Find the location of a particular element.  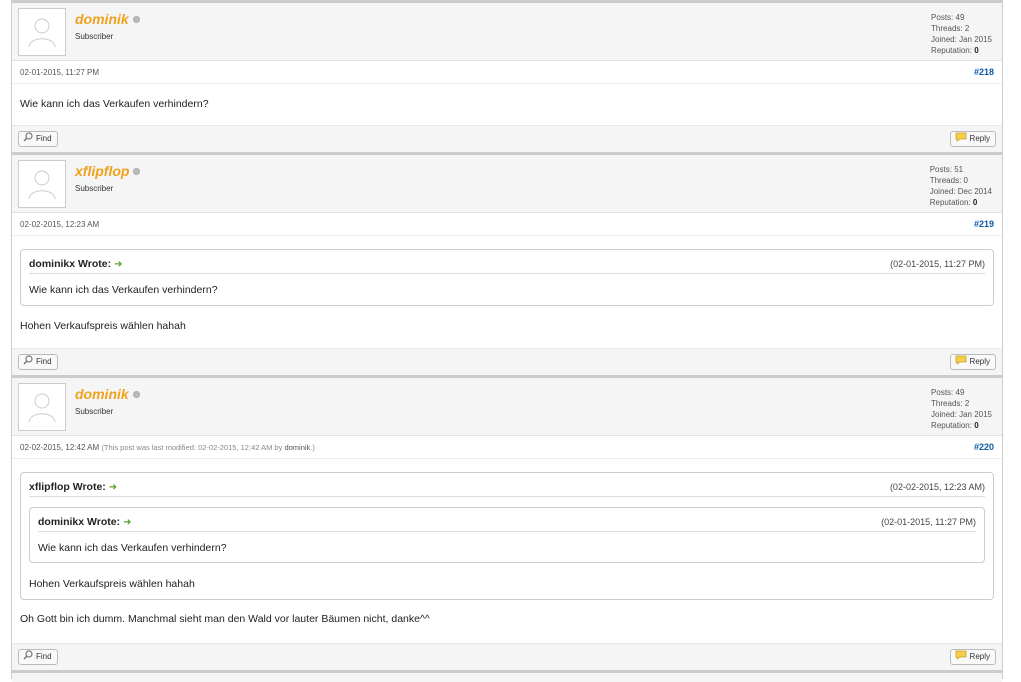

joined-date: Dec 2014 is located at coordinates (974, 191).